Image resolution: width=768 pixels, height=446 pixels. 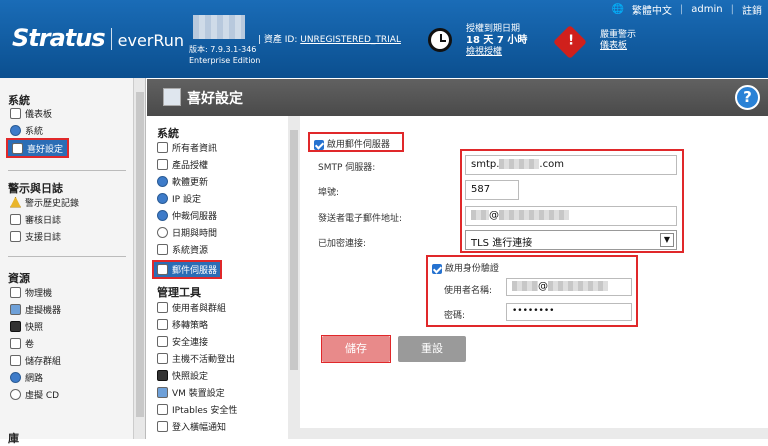 What do you see at coordinates (35, 309) in the screenshot?
I see `sidebar-item-virtual-machines: 虛擬機器` at bounding box center [35, 309].